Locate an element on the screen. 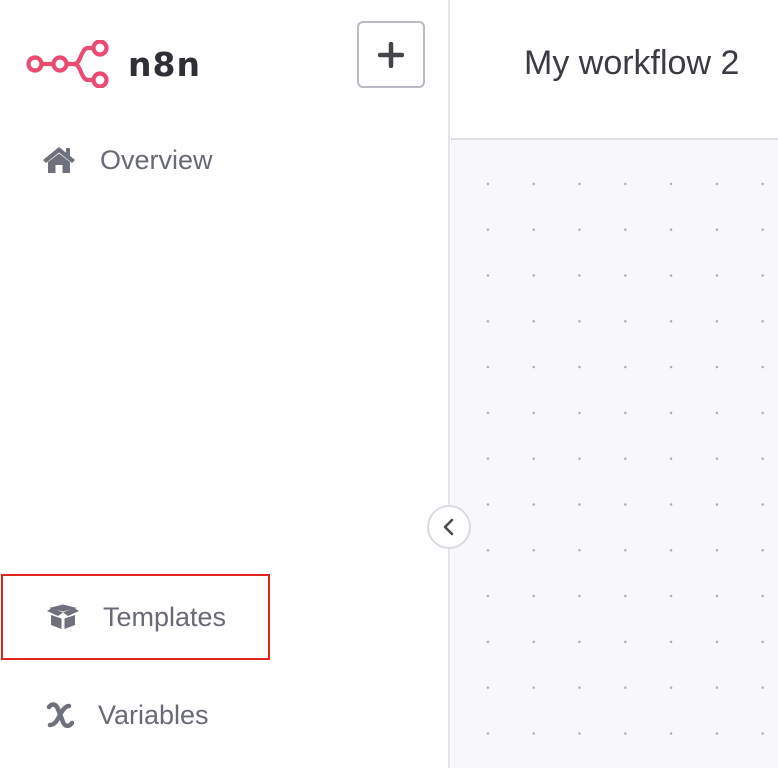  workflow-header: My workflow 2 is located at coordinates (614, 70).